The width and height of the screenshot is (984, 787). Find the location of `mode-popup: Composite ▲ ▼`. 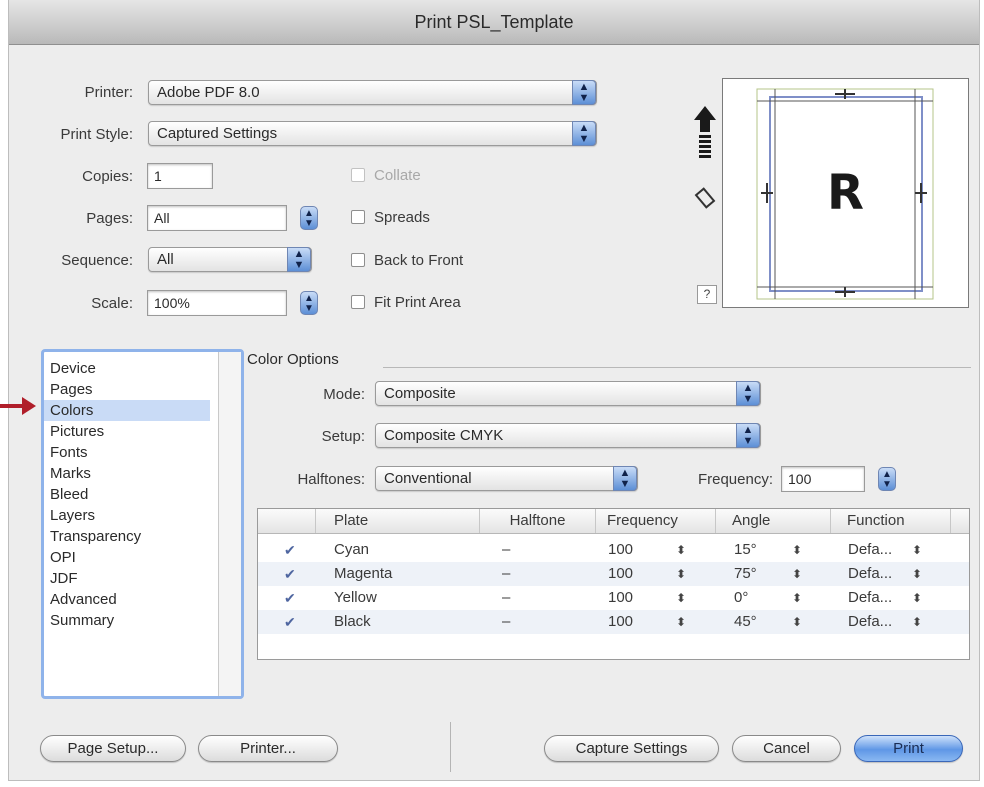

mode-popup: Composite ▲ ▼ is located at coordinates (568, 393).